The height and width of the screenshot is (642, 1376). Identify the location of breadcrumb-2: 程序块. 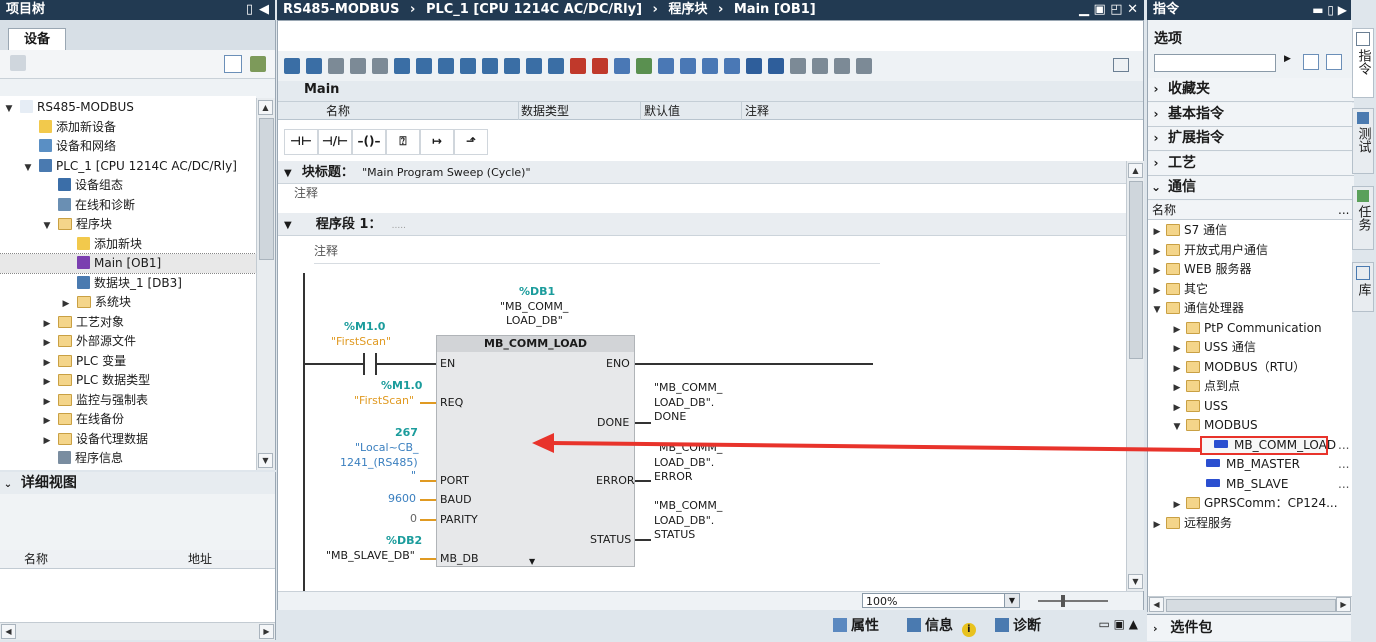
(687, 9).